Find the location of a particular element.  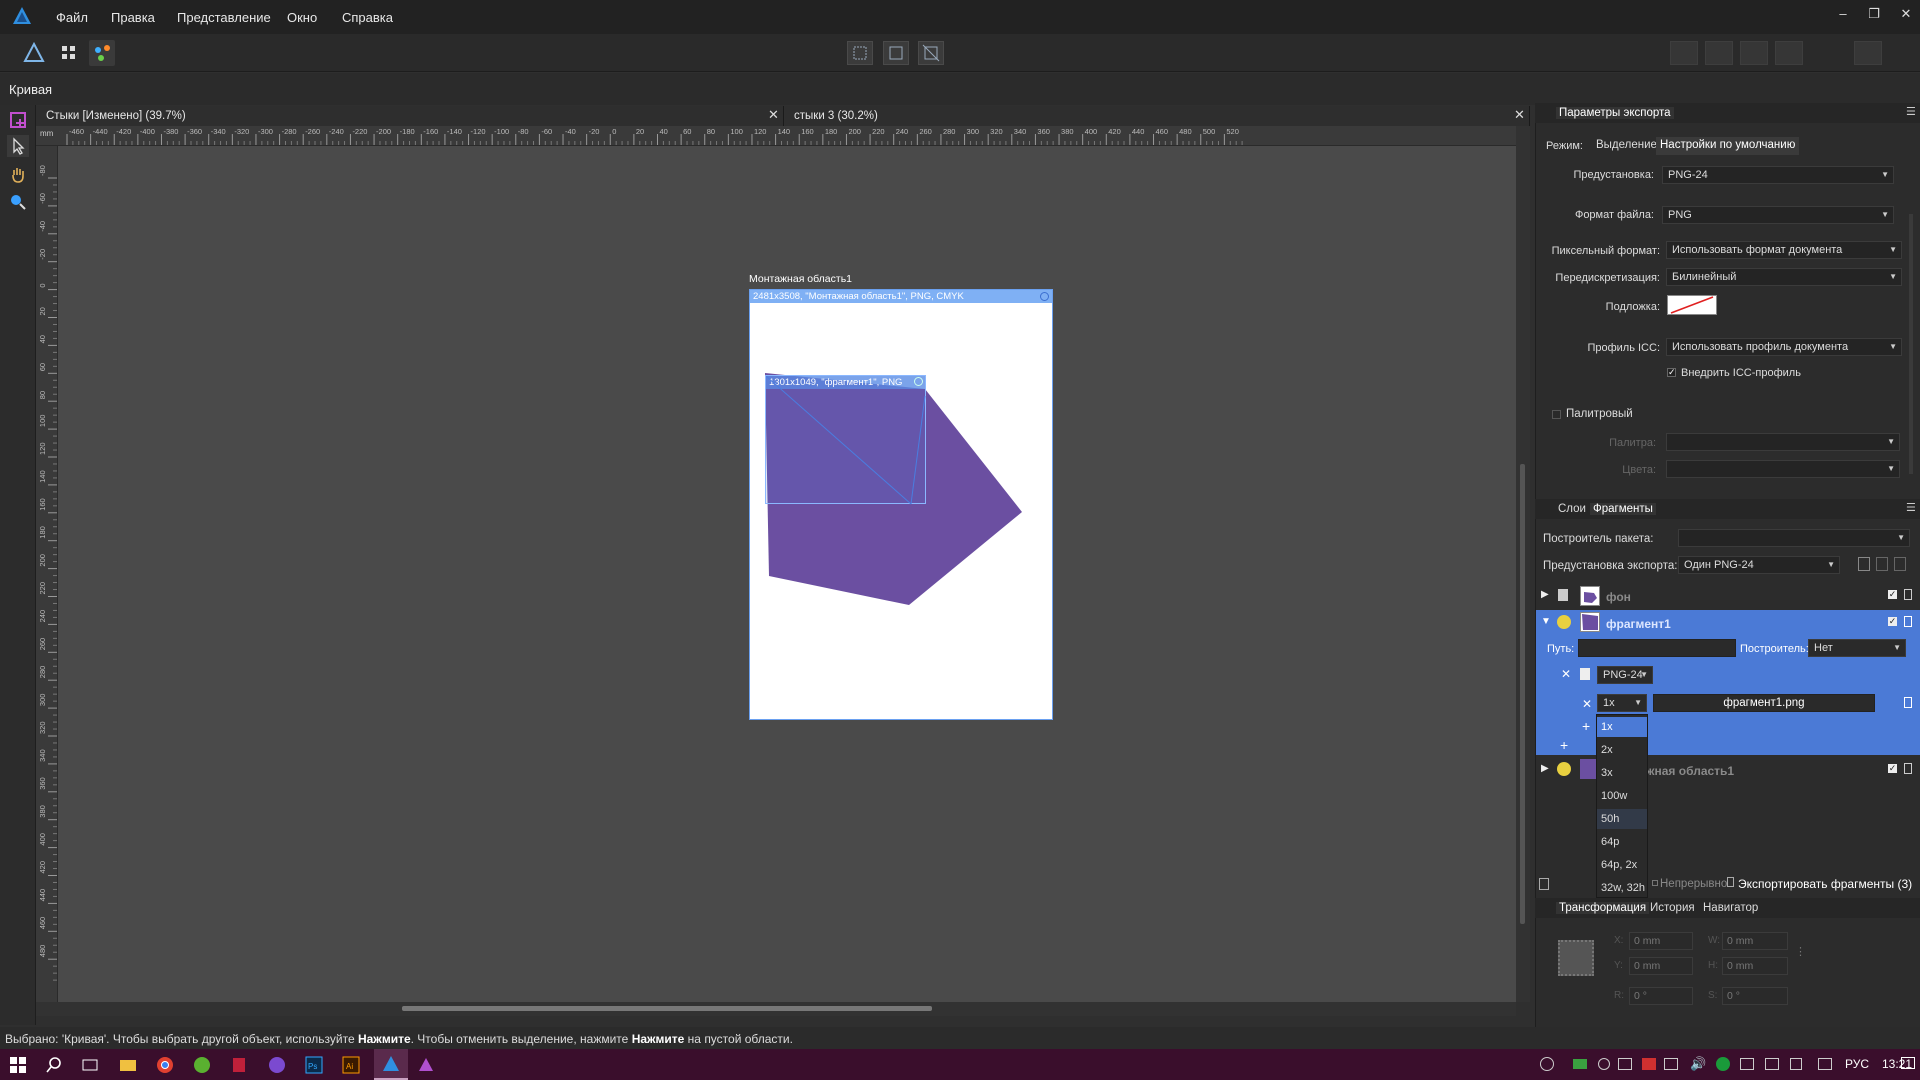

menu-window: Окно is located at coordinates (302, 17).